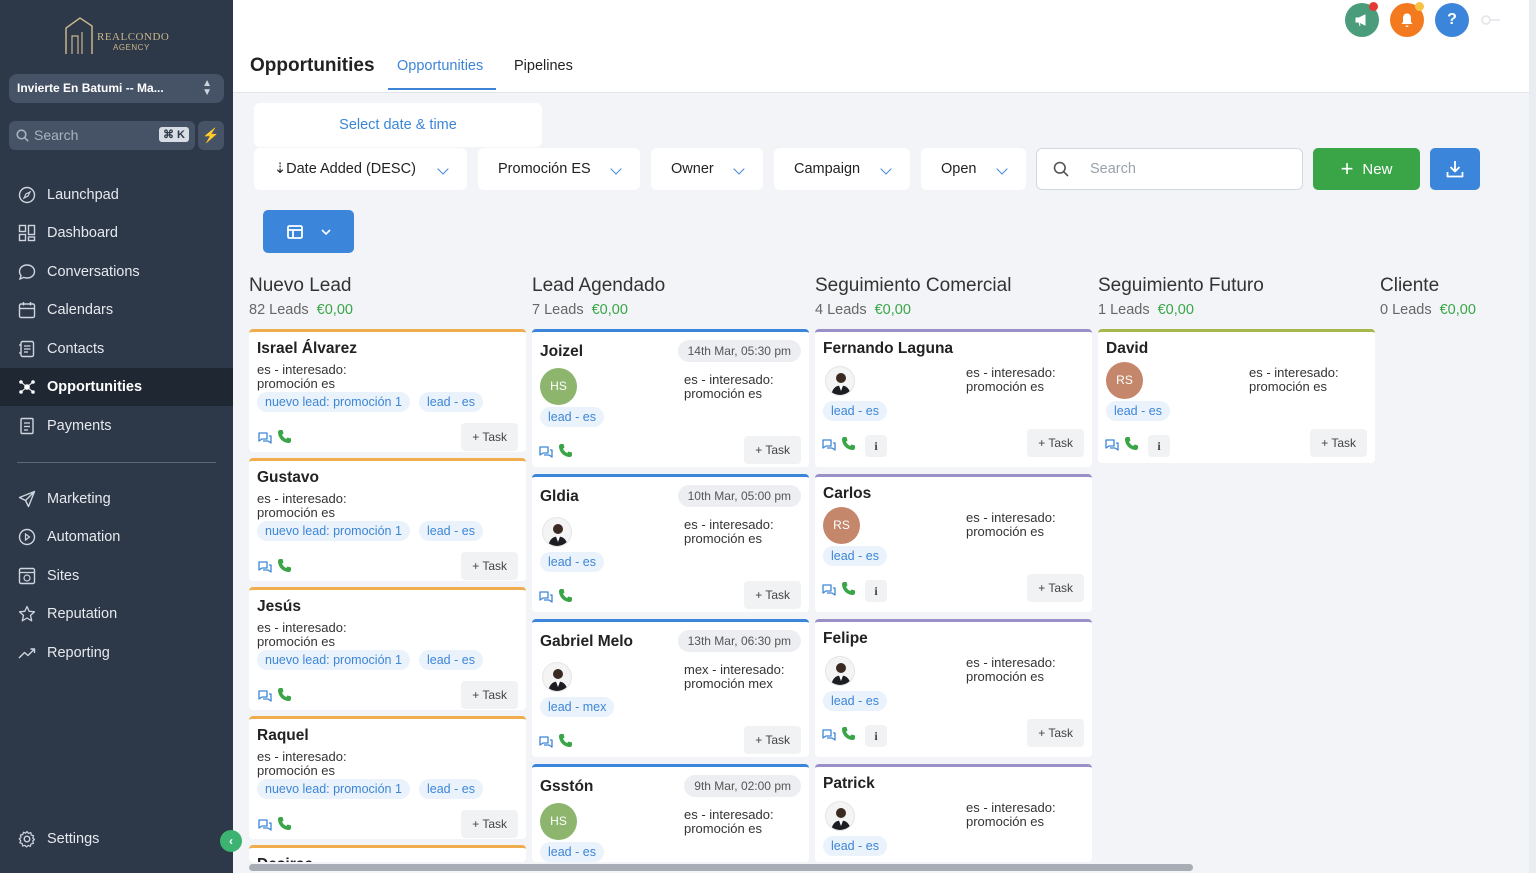 This screenshot has height=873, width=1536. I want to click on contact-name: Desiree, so click(285, 859).